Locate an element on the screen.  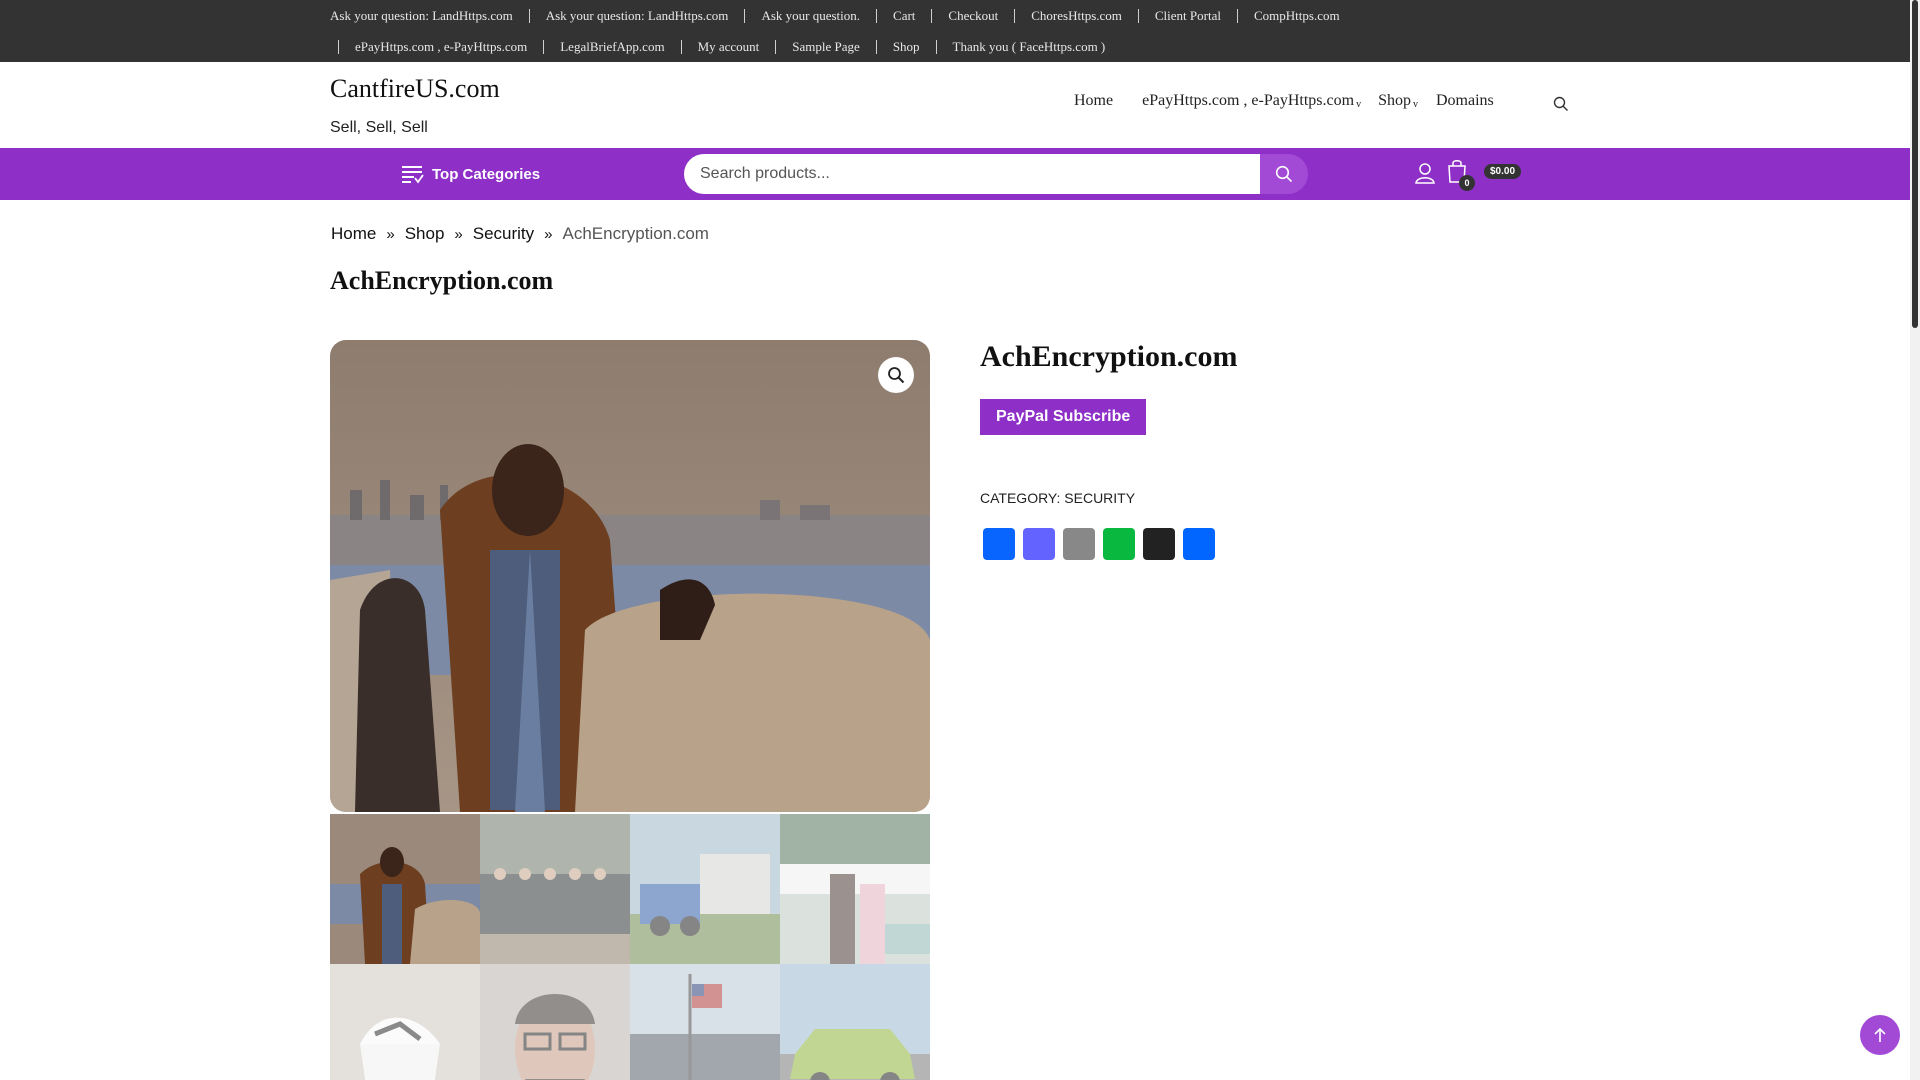
top-link-checkout: Checkout is located at coordinates (973, 16).